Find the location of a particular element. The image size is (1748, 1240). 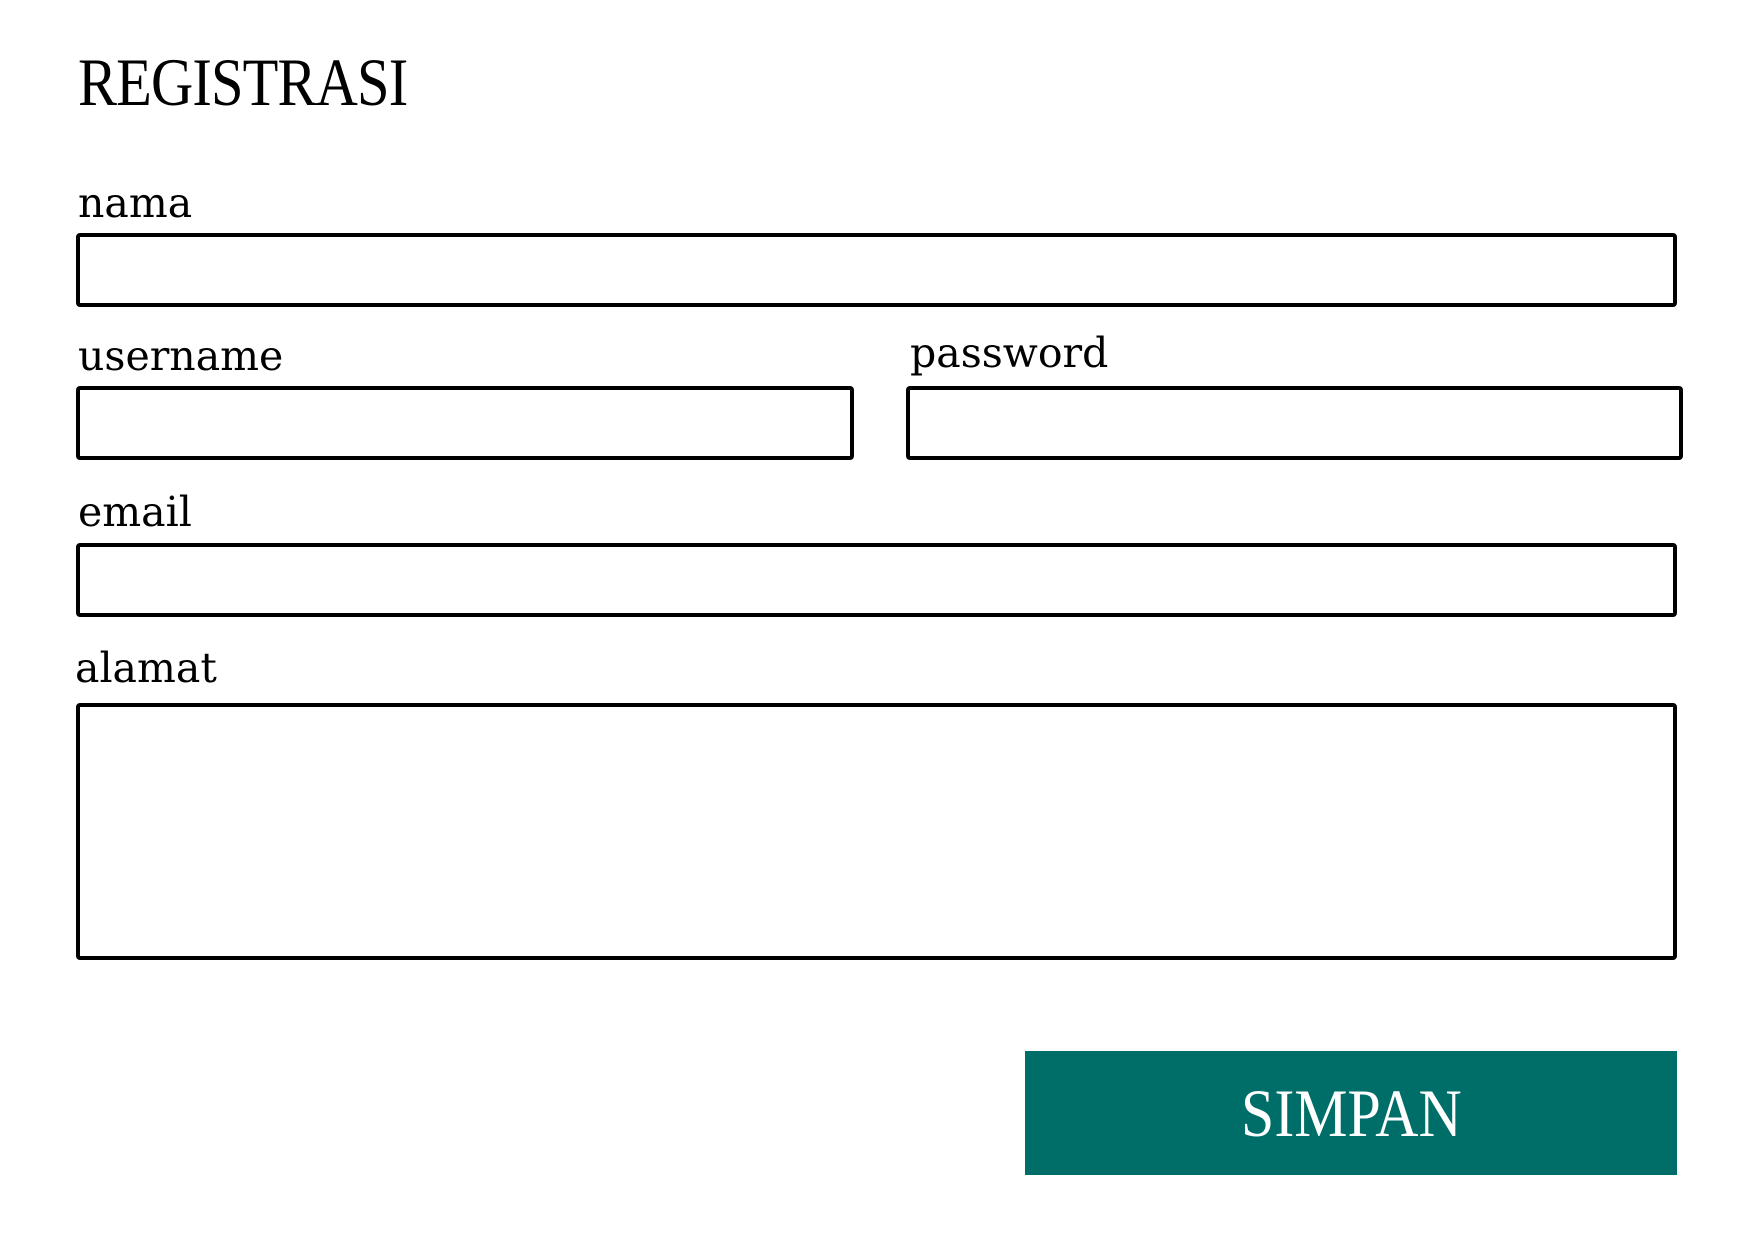

nama-input is located at coordinates (876, 270).